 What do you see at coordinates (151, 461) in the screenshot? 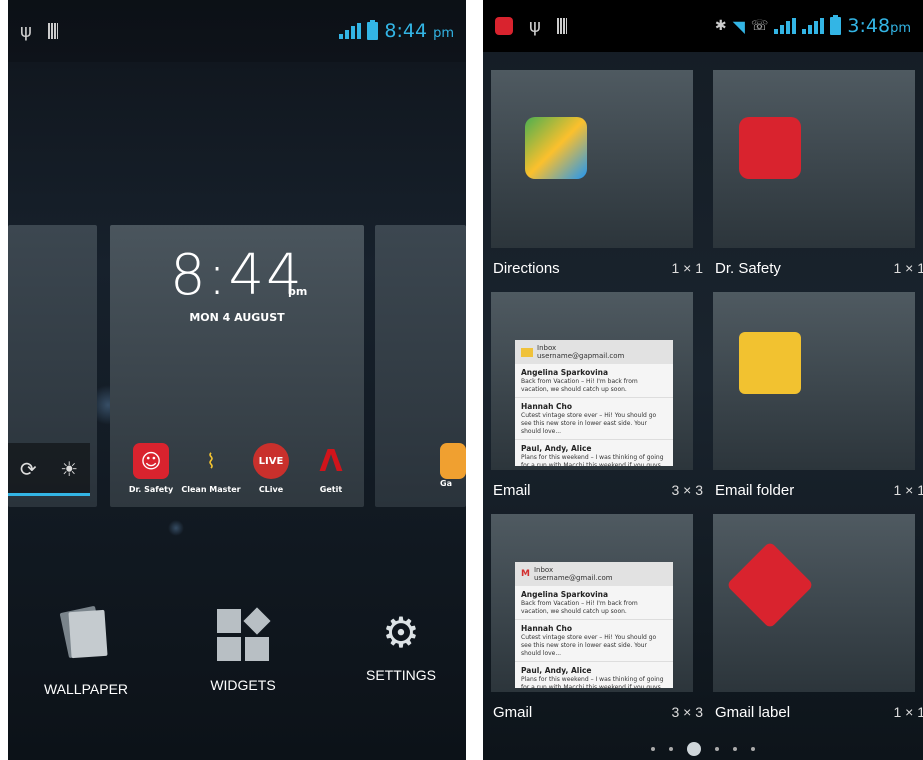
I see `dr-safety-icon: ☺` at bounding box center [151, 461].